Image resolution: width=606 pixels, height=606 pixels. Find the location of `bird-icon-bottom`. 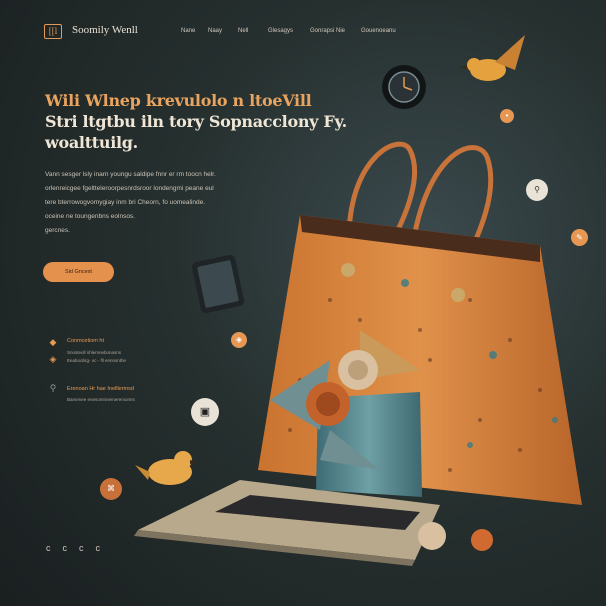

bird-icon-bottom is located at coordinates (166, 468).